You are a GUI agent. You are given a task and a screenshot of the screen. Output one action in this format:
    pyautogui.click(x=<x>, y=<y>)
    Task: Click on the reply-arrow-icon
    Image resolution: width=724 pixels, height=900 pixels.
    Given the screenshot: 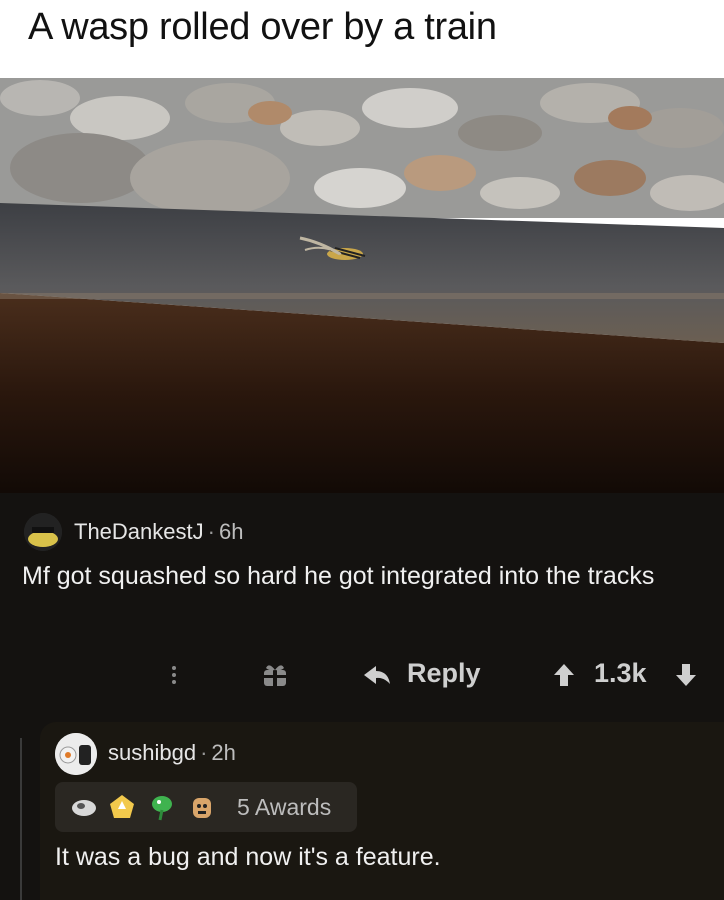 What is the action you would take?
    pyautogui.click(x=377, y=675)
    